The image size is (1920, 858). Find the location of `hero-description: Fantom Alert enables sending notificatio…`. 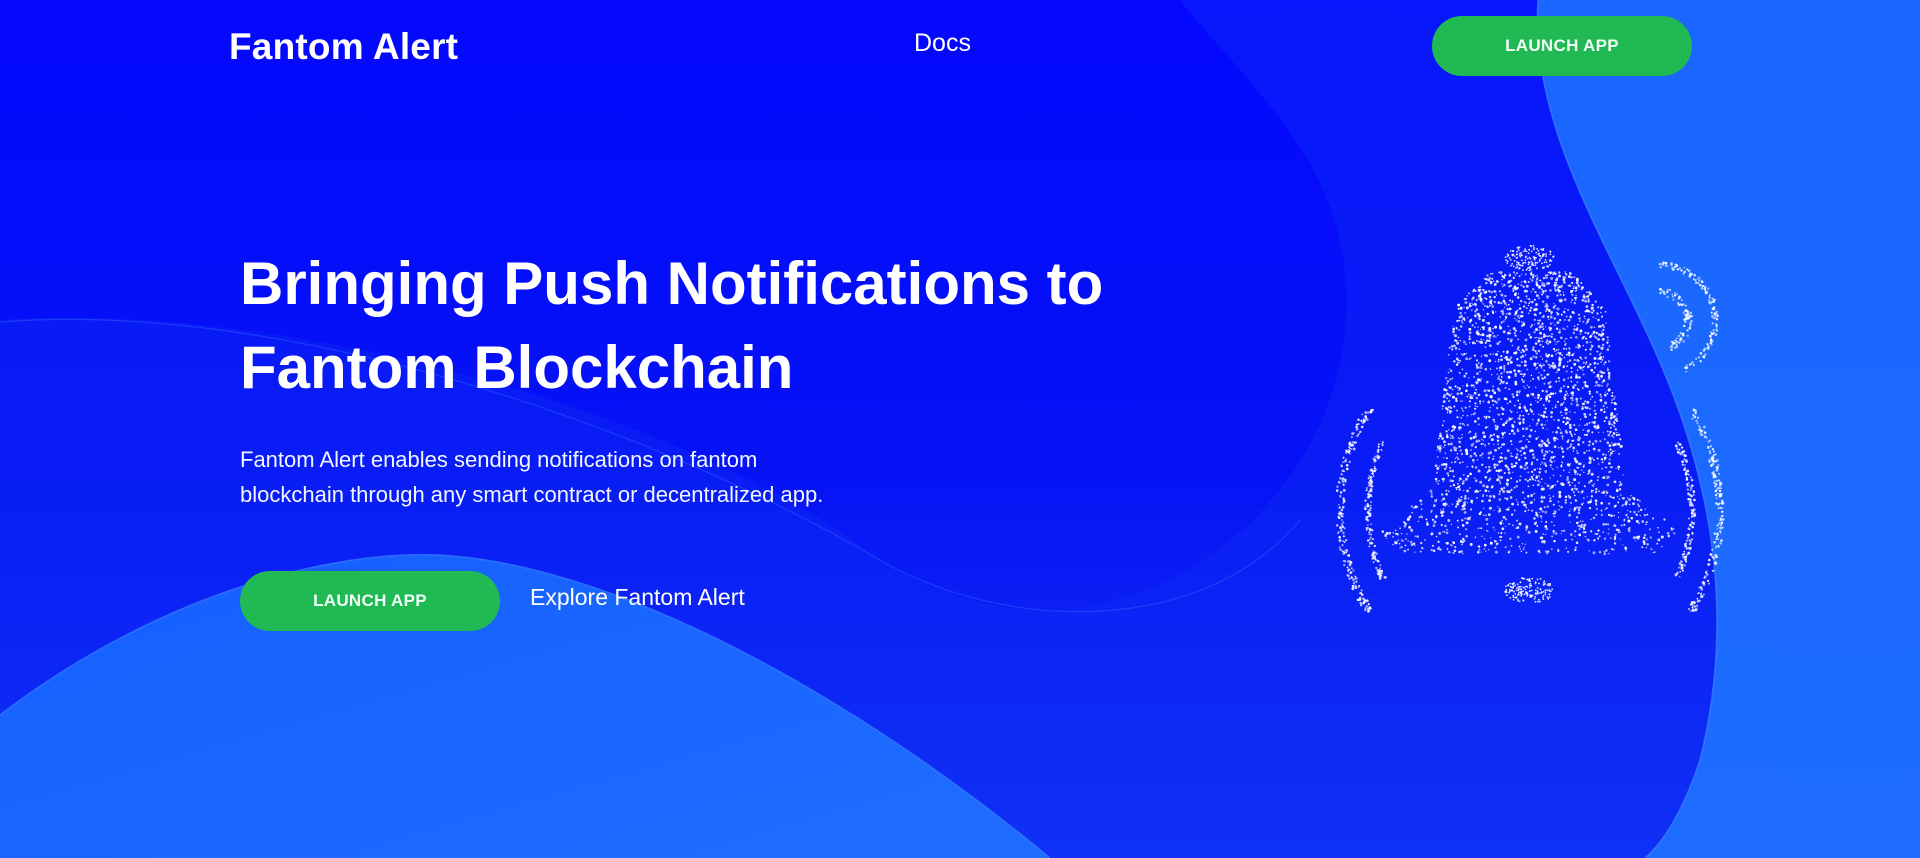

hero-description: Fantom Alert enables sending notificatio… is located at coordinates (560, 477).